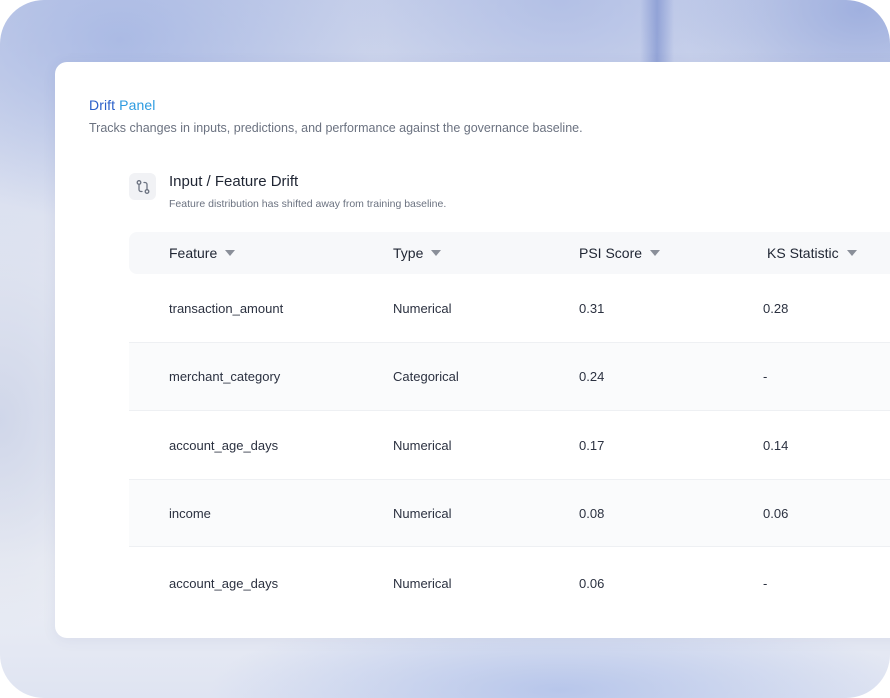 This screenshot has height=698, width=890. I want to click on table-row: merchant_category Categorical 0.24 -, so click(509, 377).